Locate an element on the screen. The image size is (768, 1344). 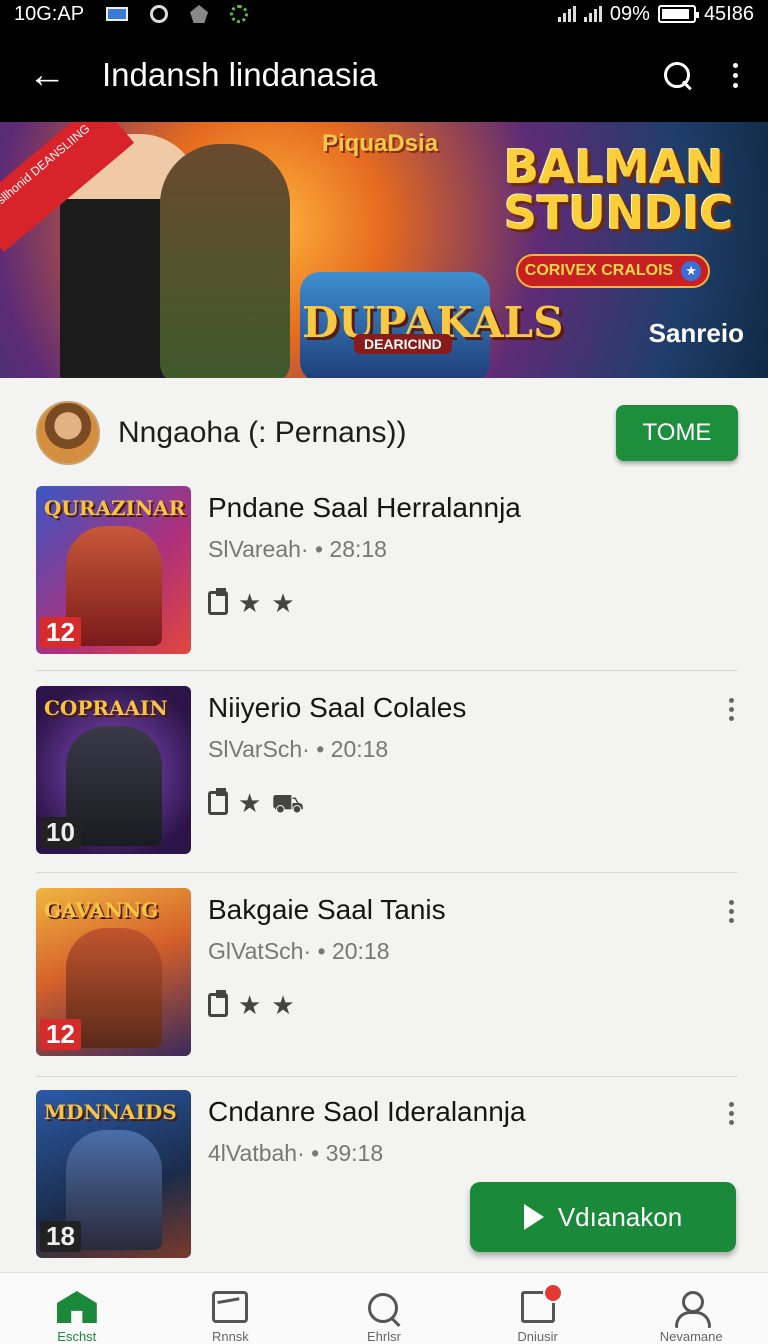
rating-row: ★ ⛟ is located at coordinates (256, 803).